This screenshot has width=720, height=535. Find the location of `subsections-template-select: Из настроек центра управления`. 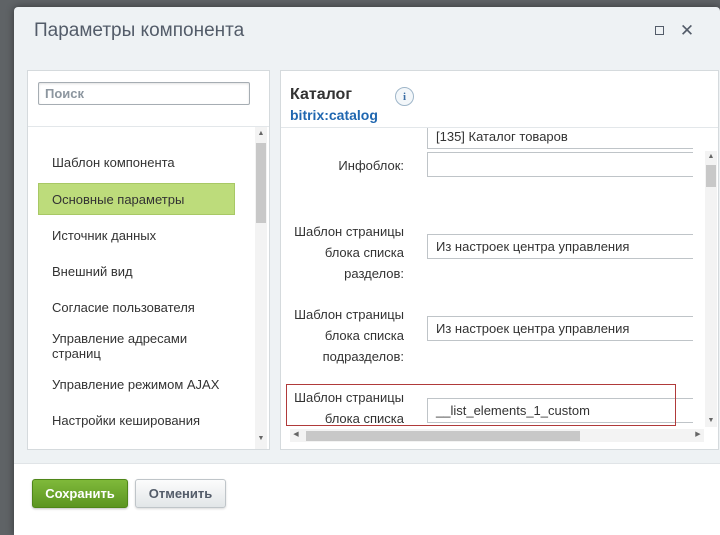

subsections-template-select: Из настроек центра управления is located at coordinates (560, 328).